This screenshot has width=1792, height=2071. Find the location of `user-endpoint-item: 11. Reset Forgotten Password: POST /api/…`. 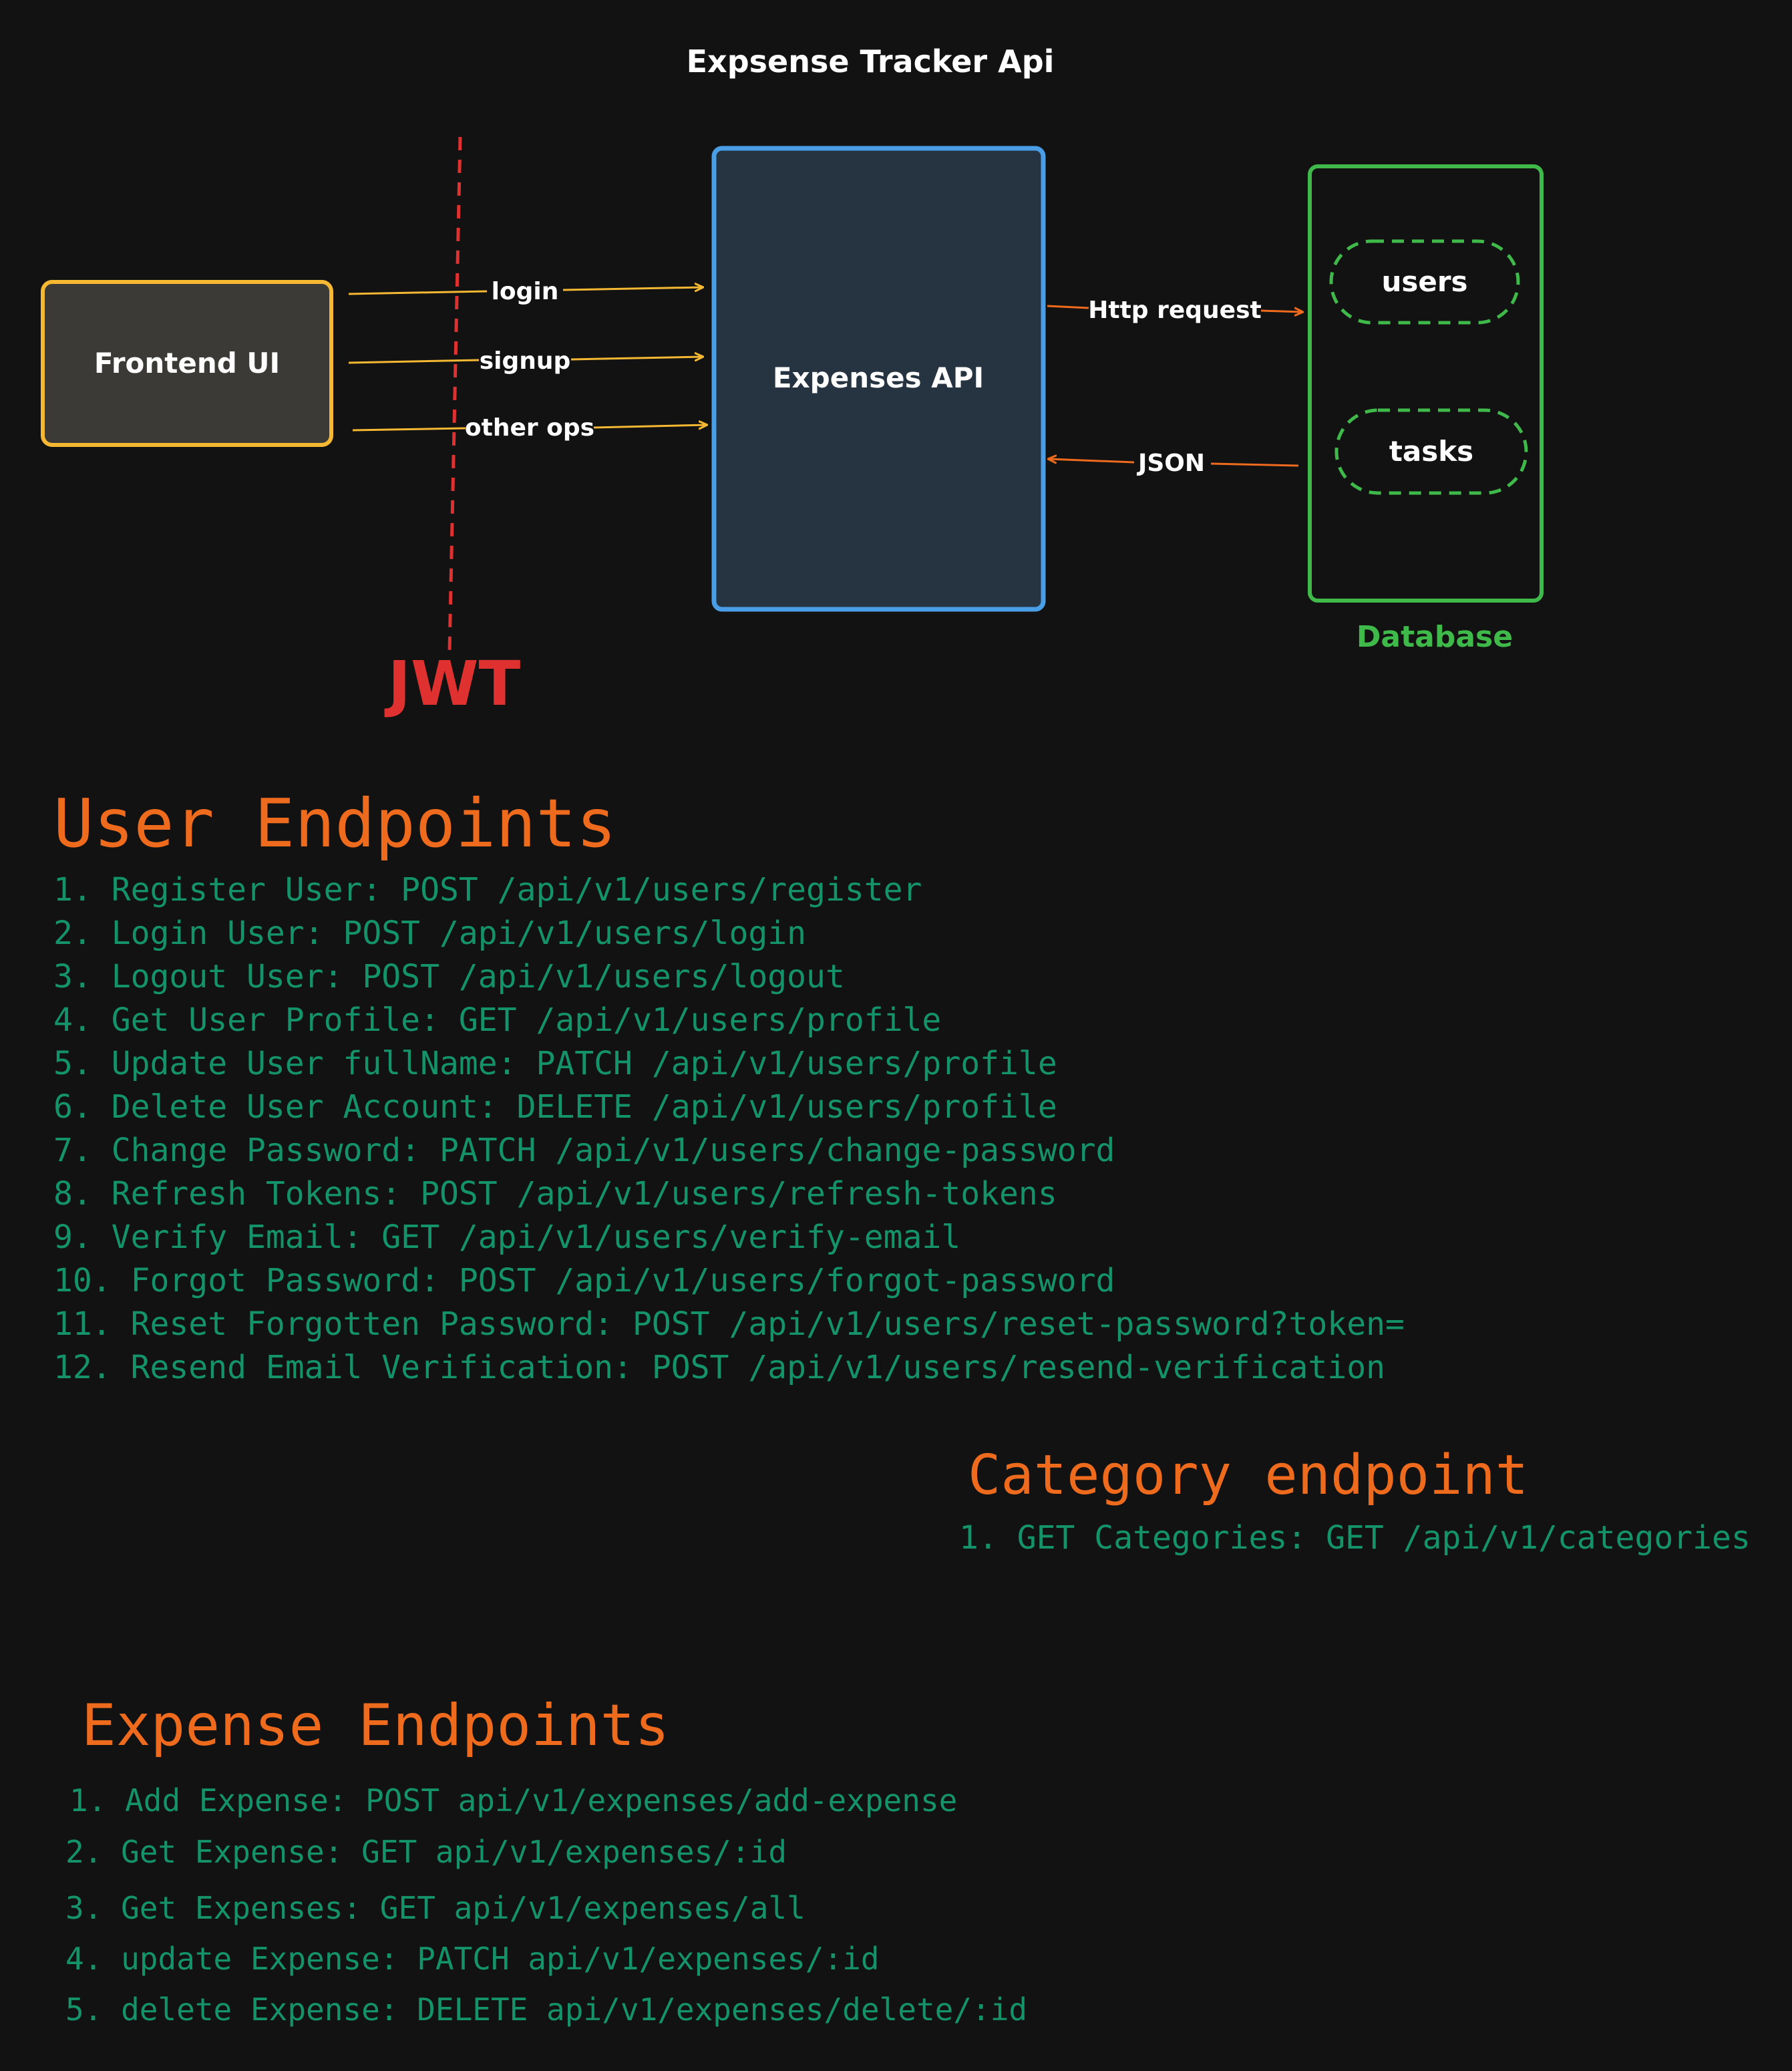

user-endpoint-item: 11. Reset Forgotten Password: POST /api/… is located at coordinates (729, 1324).